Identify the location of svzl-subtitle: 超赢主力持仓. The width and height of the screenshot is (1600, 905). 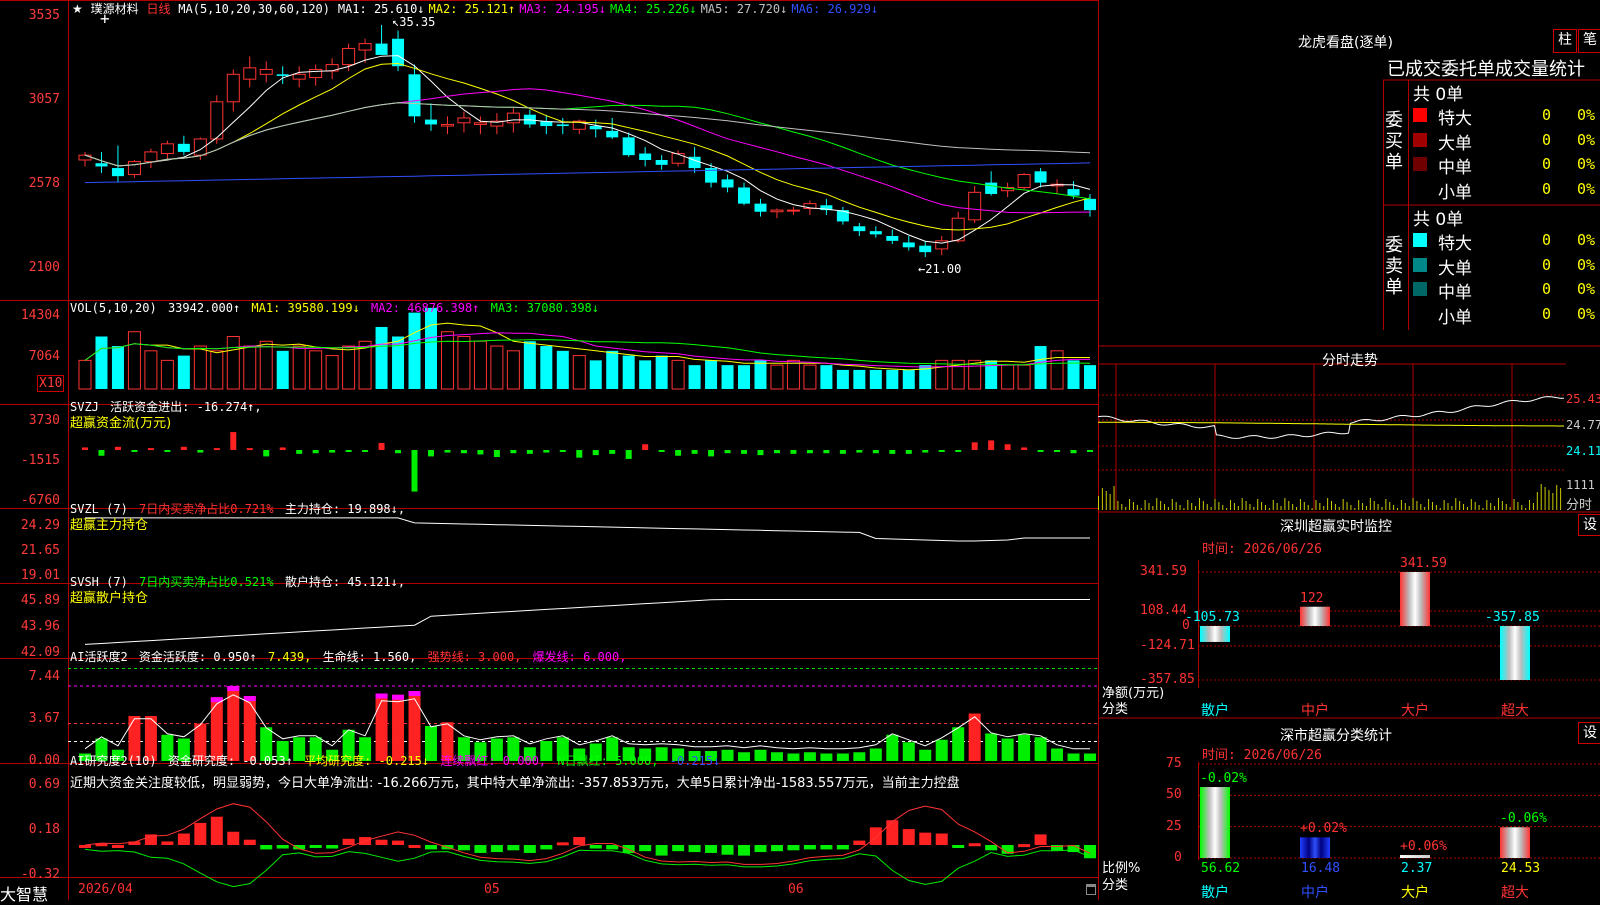
(109, 525).